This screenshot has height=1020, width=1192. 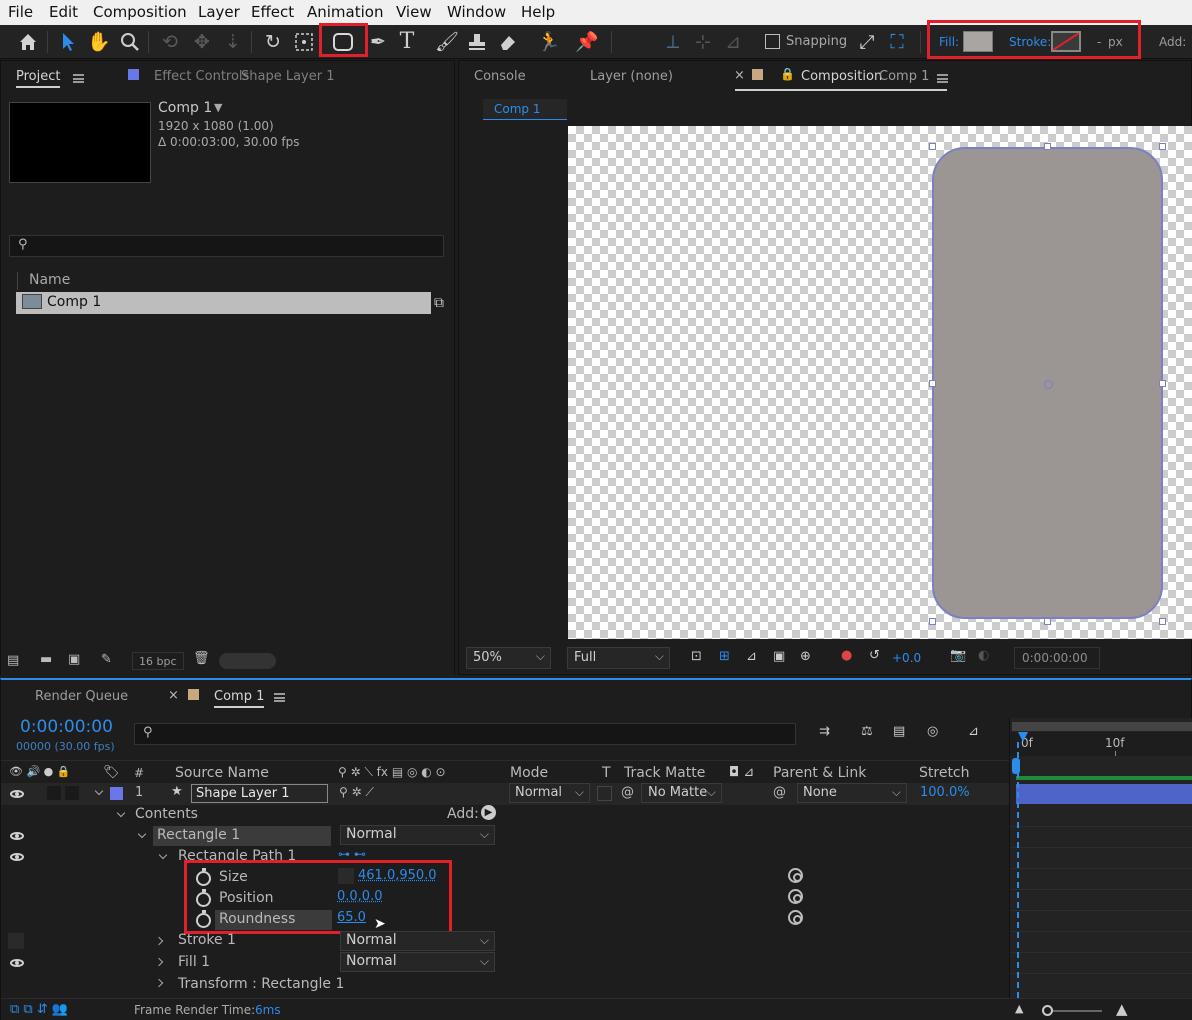 What do you see at coordinates (906, 658) in the screenshot?
I see `exposure-value: +0.0` at bounding box center [906, 658].